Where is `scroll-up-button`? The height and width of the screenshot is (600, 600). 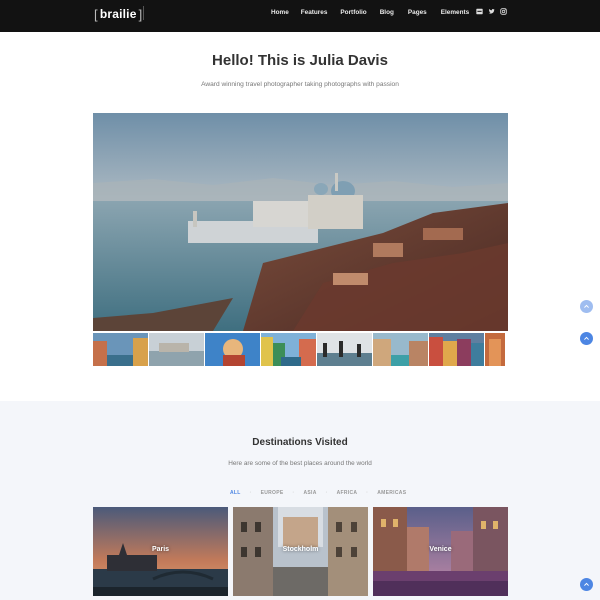
scroll-up-button is located at coordinates (586, 306).